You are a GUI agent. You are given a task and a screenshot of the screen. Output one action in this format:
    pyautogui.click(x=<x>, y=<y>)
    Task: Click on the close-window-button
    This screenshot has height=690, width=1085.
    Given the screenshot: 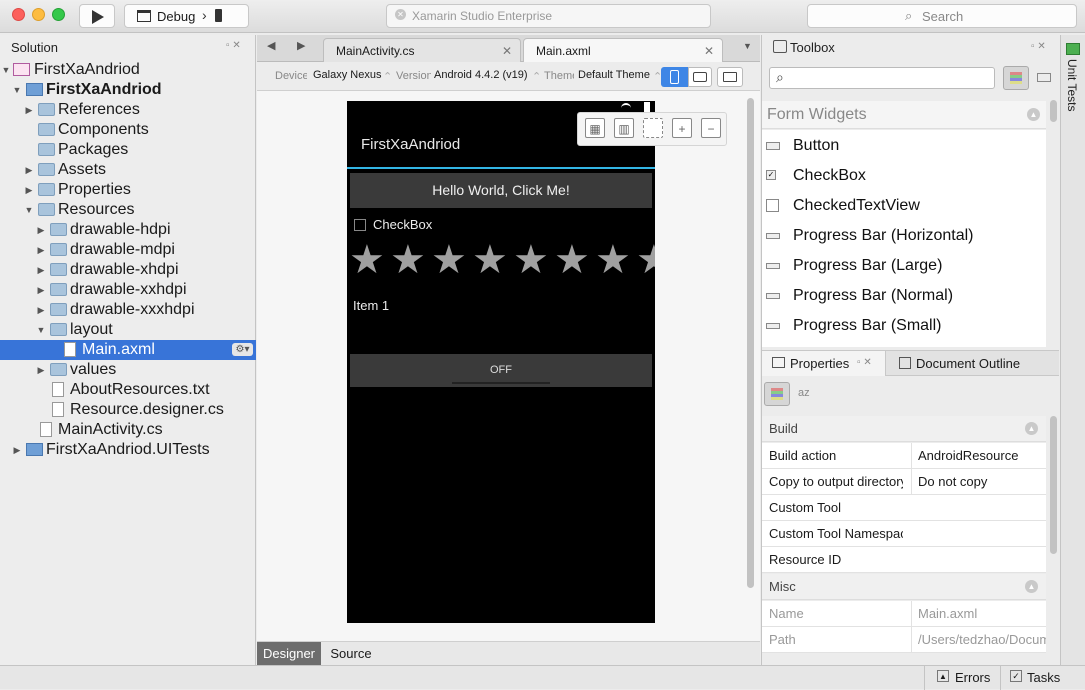 What is the action you would take?
    pyautogui.click(x=18, y=14)
    